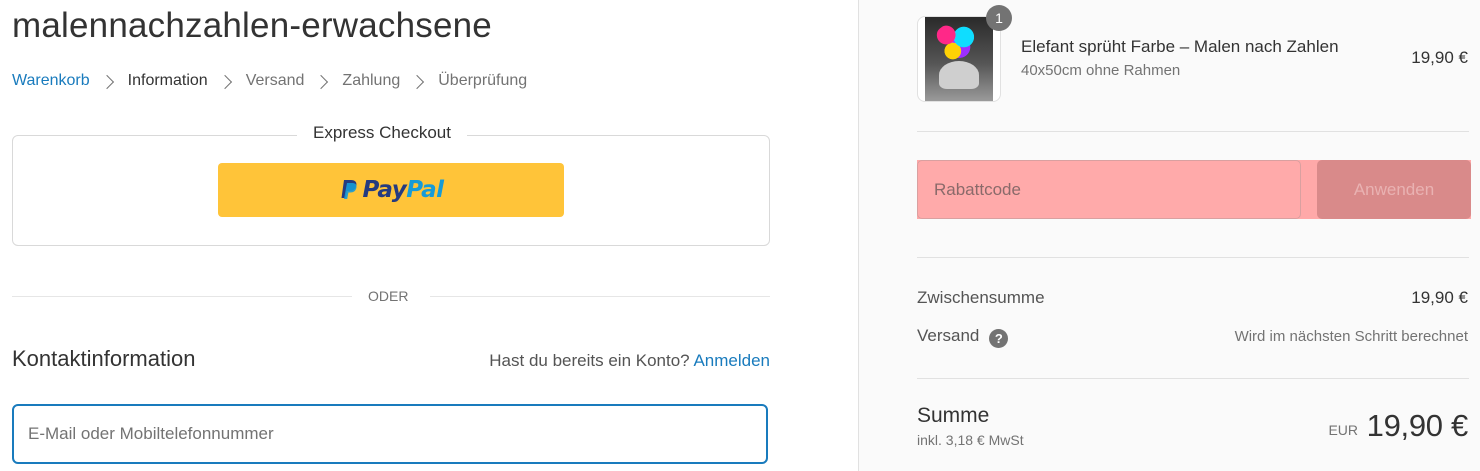 The height and width of the screenshot is (471, 1480). I want to click on email-input, so click(390, 434).